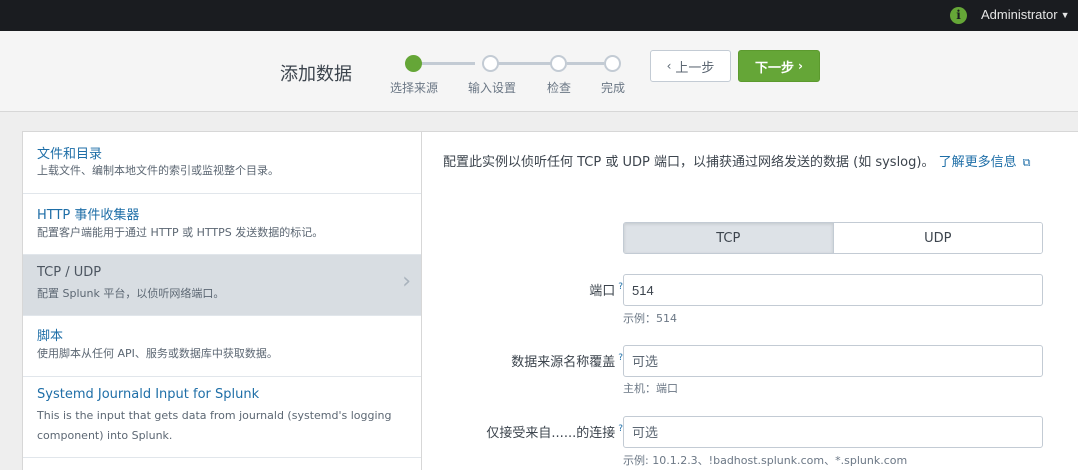 Image resolution: width=1078 pixels, height=470 pixels. Describe the element at coordinates (157, 353) in the screenshot. I see `source-desc: 使用脚本从任何 API、服务或数据库中获取数据。` at that location.